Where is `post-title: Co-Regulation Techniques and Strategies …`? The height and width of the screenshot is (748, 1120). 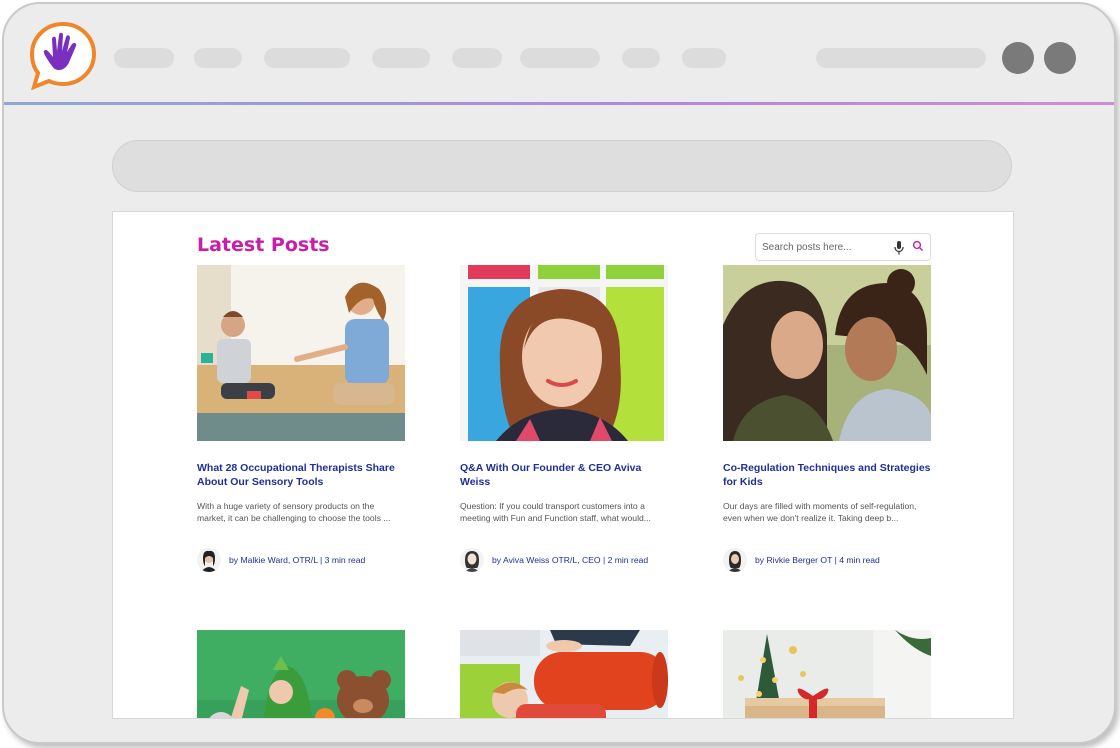 post-title: Co-Regulation Techniques and Strategies … is located at coordinates (827, 475).